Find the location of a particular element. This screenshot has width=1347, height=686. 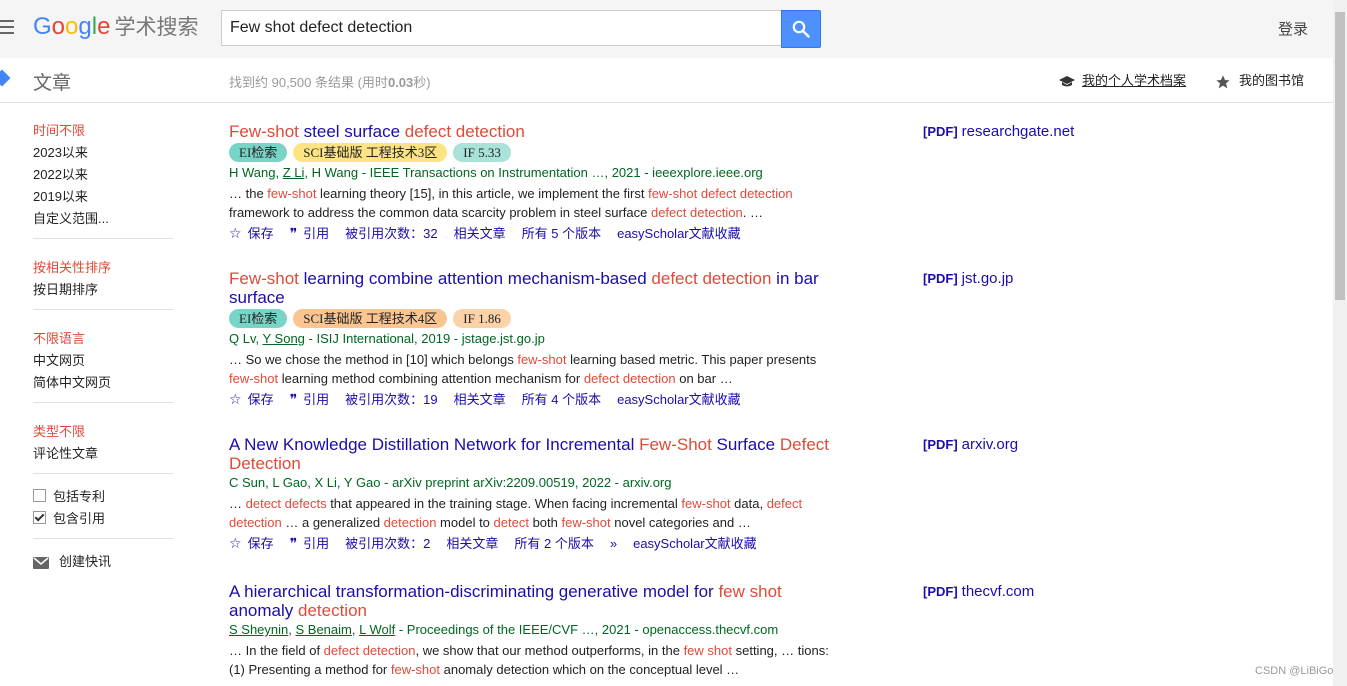

pdf-link: [PDF] researchgate.net is located at coordinates (998, 131).